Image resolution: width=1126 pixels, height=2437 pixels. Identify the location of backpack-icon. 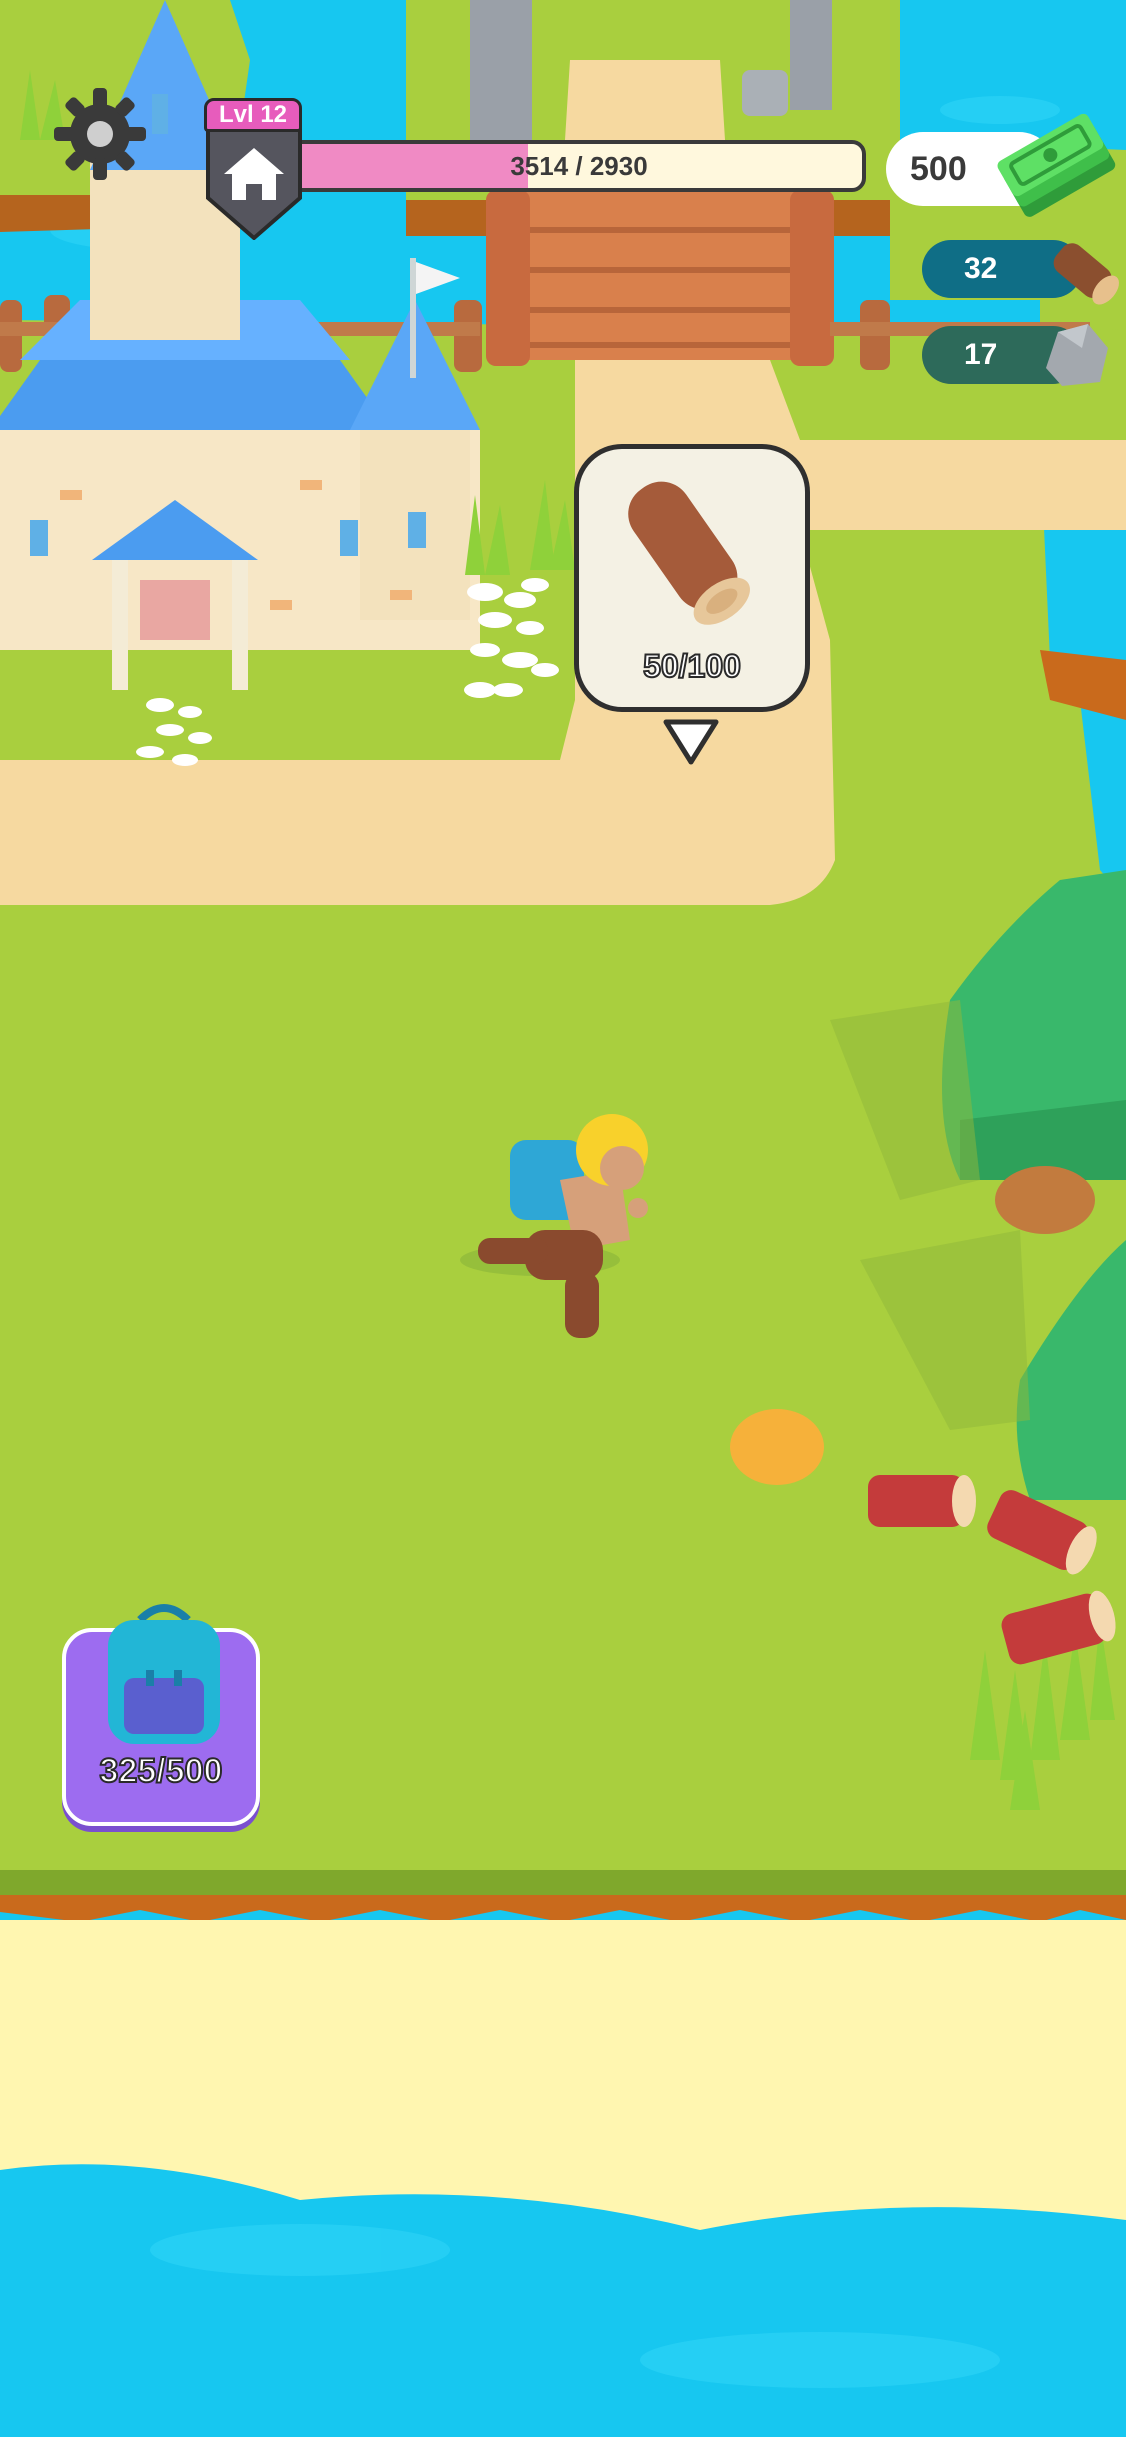
(164, 1674).